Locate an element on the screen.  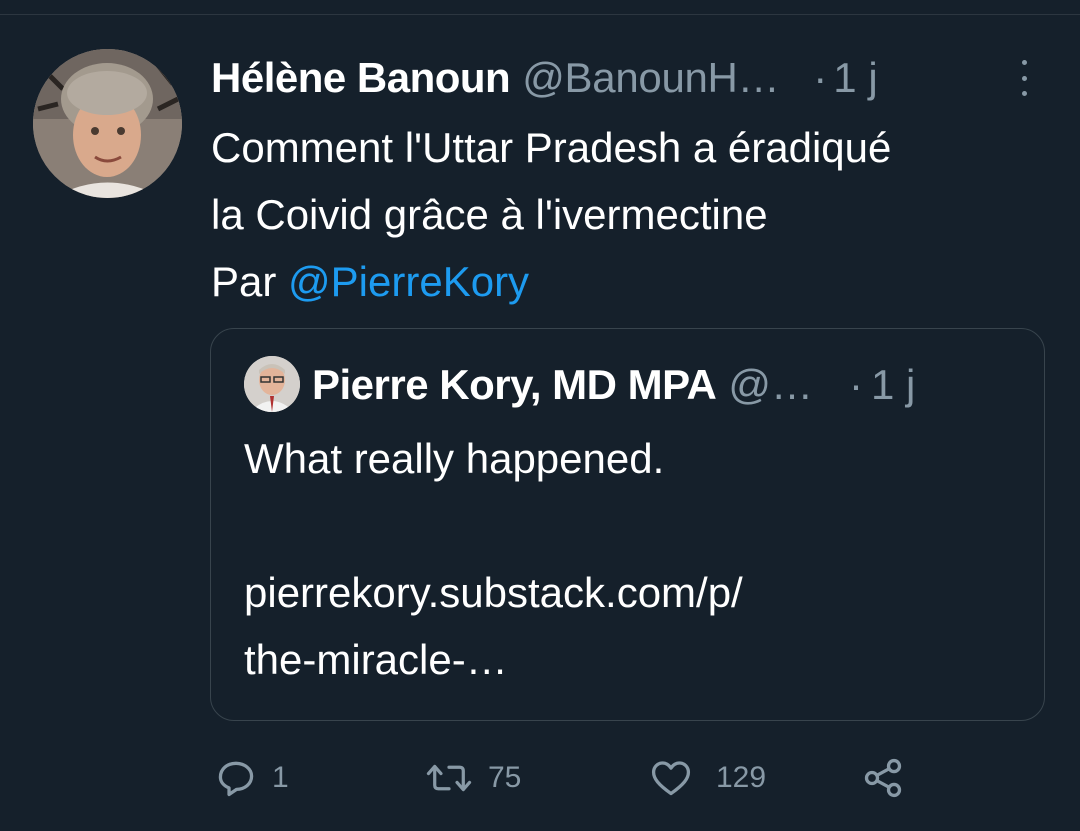
quoted-author-avatar is located at coordinates (272, 384).